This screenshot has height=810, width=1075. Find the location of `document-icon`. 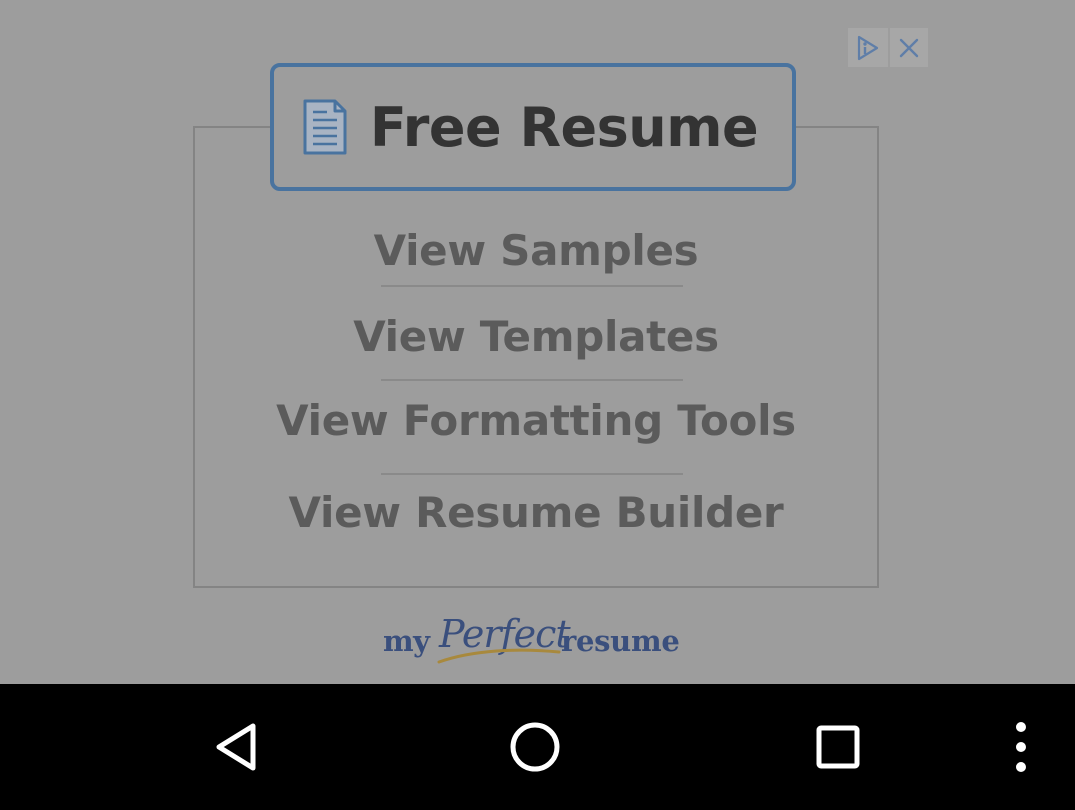

document-icon is located at coordinates (325, 127).